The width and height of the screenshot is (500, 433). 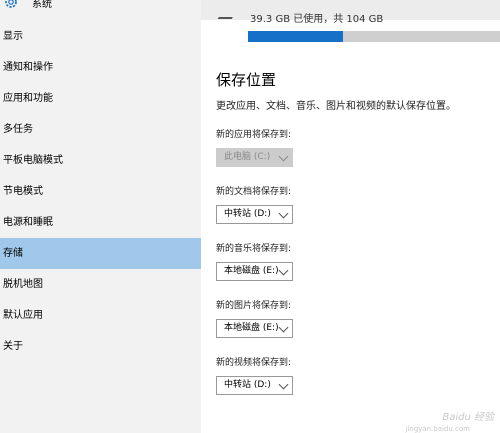 I want to click on documents-save-label: 新的文档将保存到:, so click(x=254, y=192).